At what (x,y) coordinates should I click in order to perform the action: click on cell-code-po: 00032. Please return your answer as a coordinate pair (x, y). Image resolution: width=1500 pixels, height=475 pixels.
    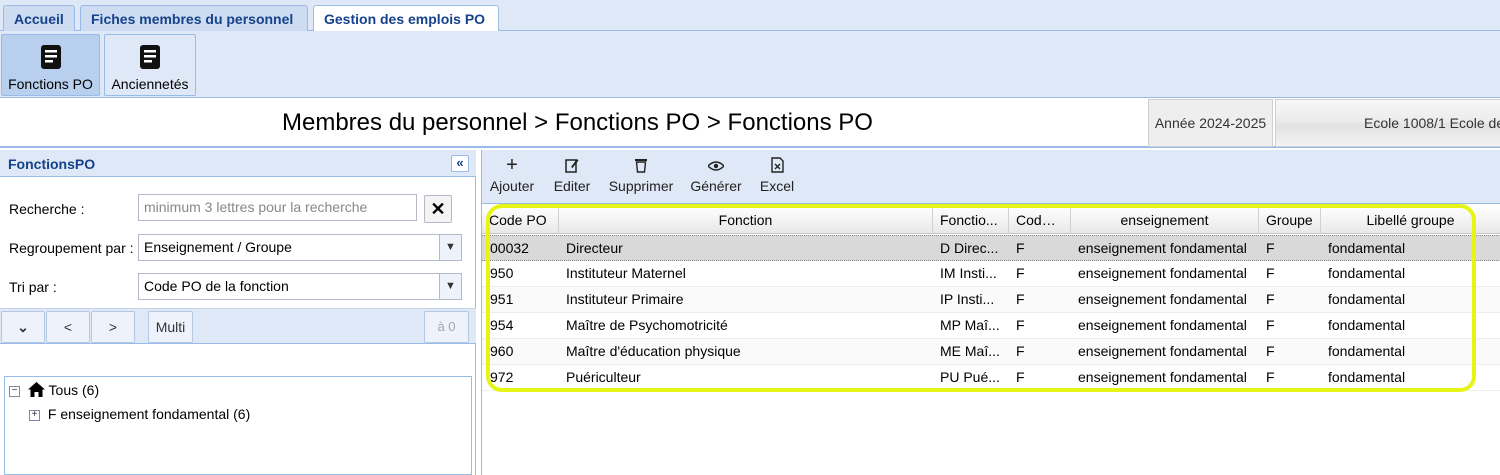
    Looking at the image, I should click on (509, 248).